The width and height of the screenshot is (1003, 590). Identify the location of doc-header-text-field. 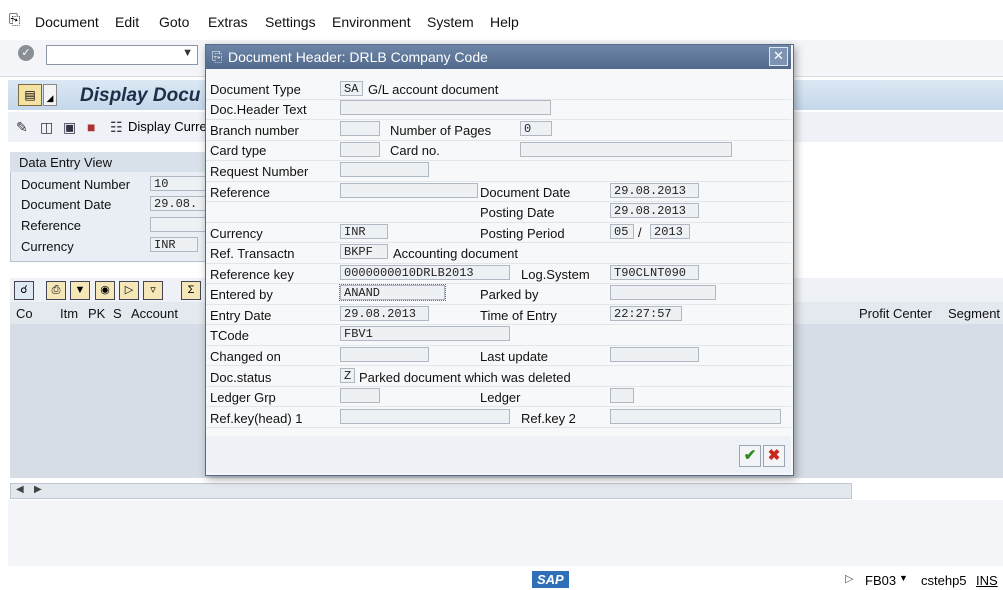
(445, 107).